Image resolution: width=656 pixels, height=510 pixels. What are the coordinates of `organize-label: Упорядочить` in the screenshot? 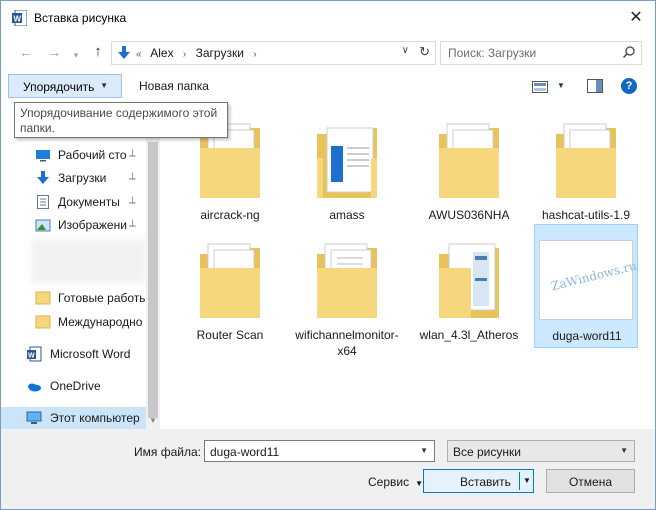 It's located at (59, 87).